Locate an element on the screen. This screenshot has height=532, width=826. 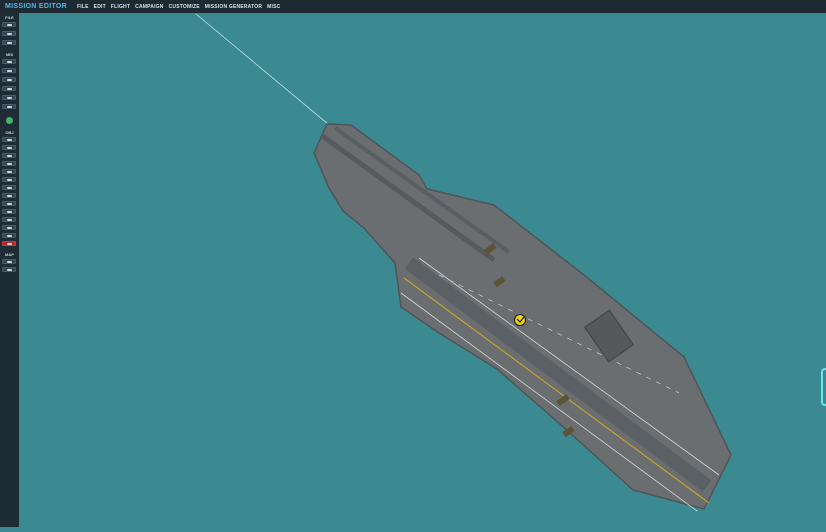
map-ruler-button is located at coordinates (9, 261).